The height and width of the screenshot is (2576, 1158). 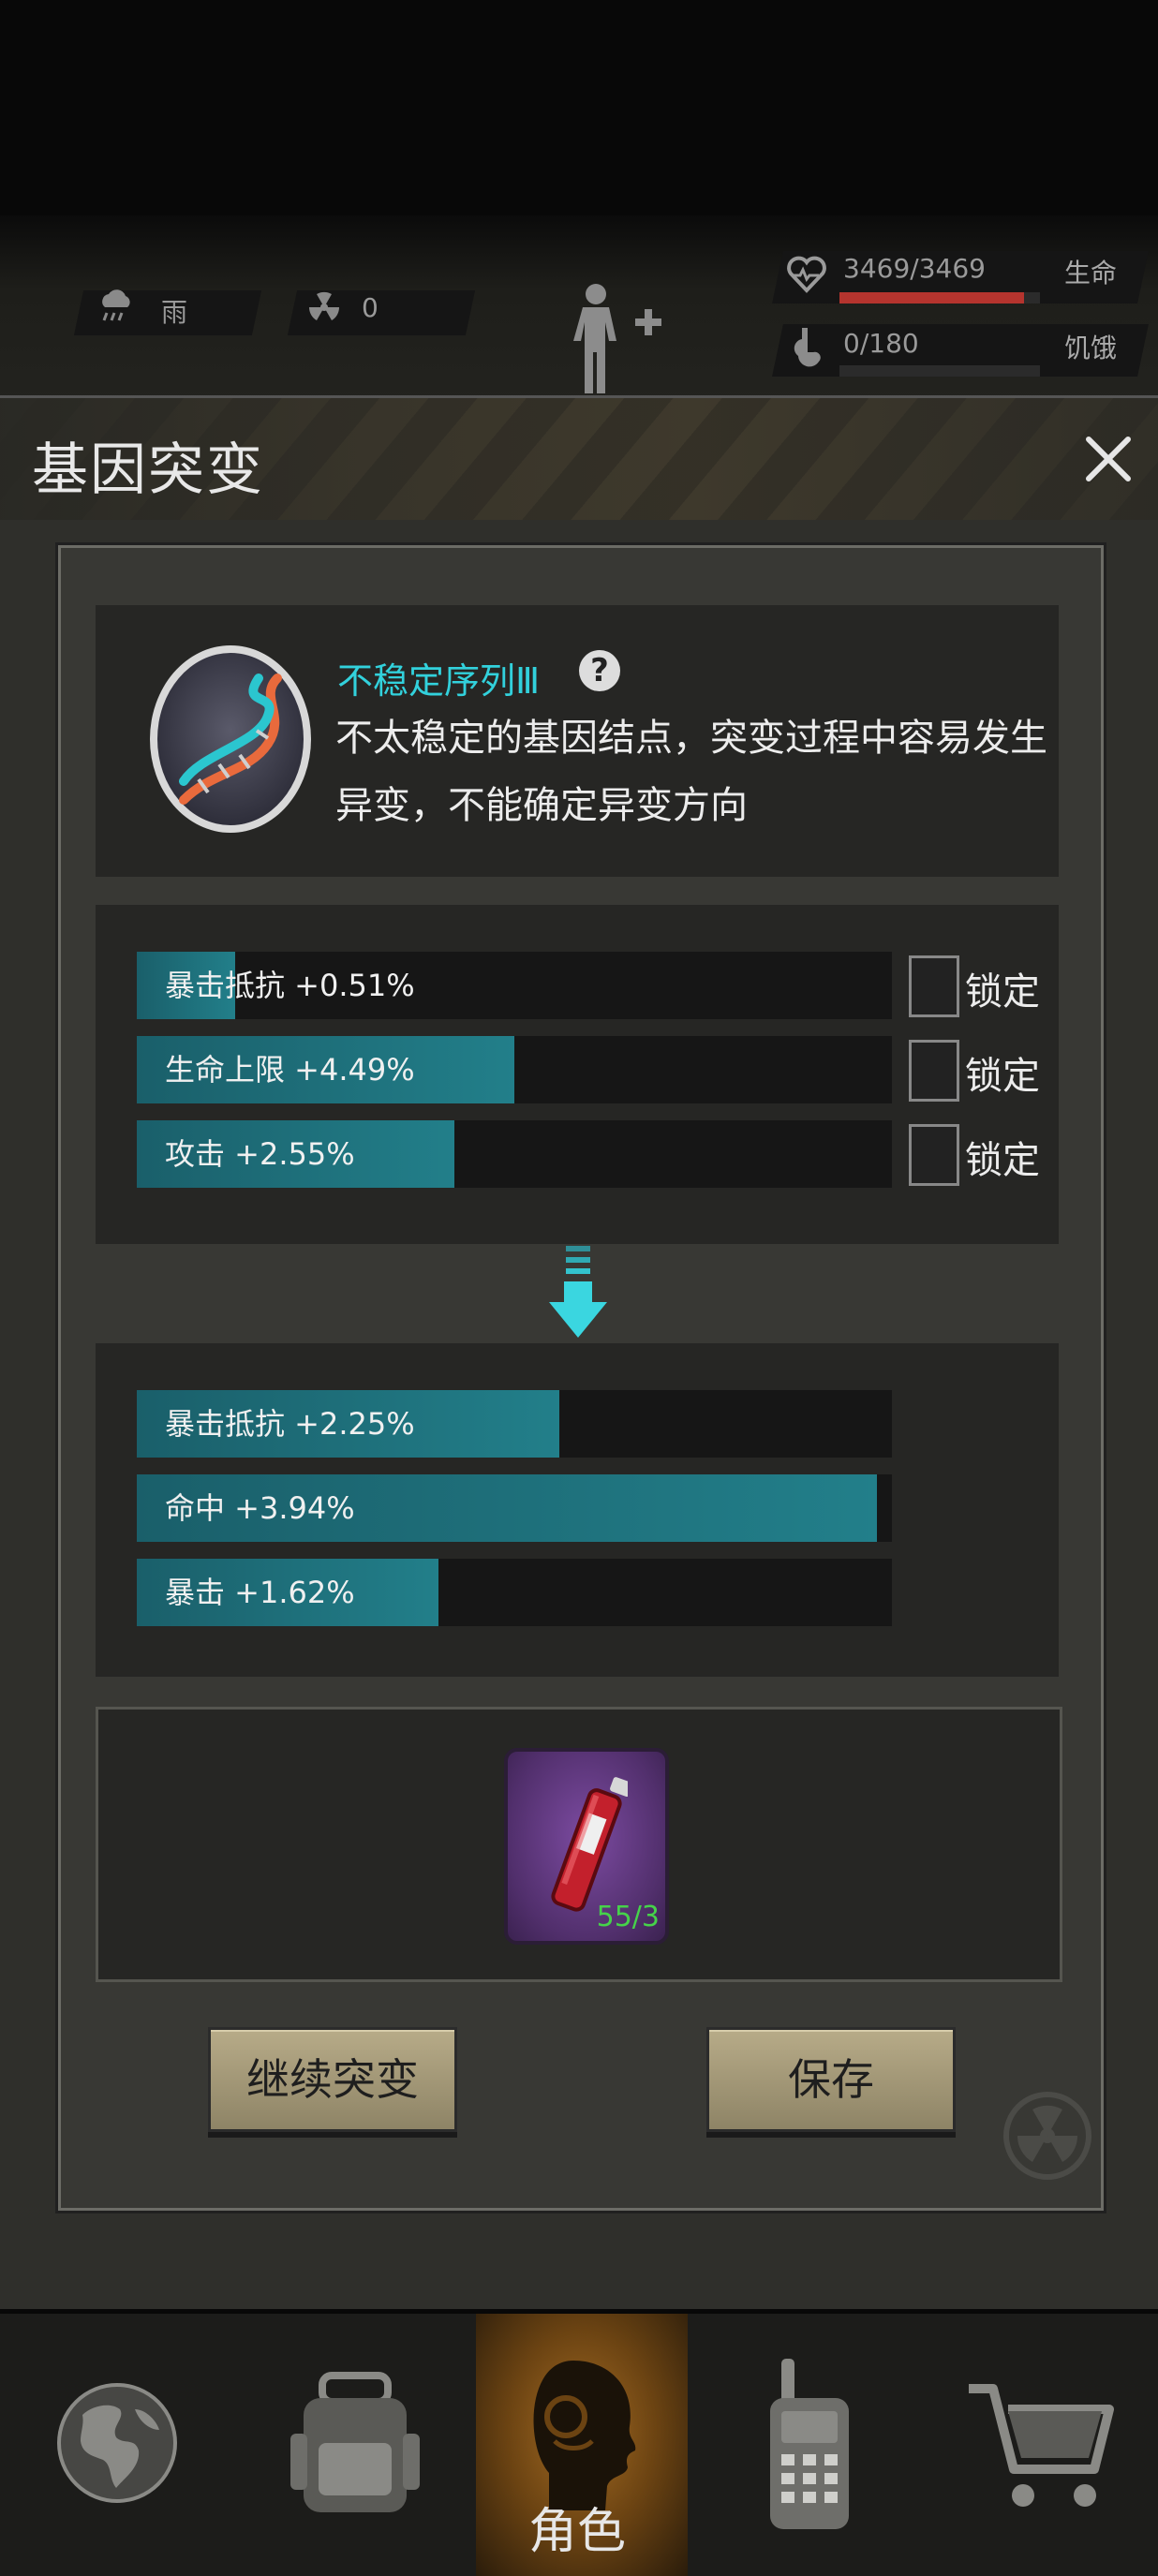 I want to click on stomach-icon, so click(x=807, y=348).